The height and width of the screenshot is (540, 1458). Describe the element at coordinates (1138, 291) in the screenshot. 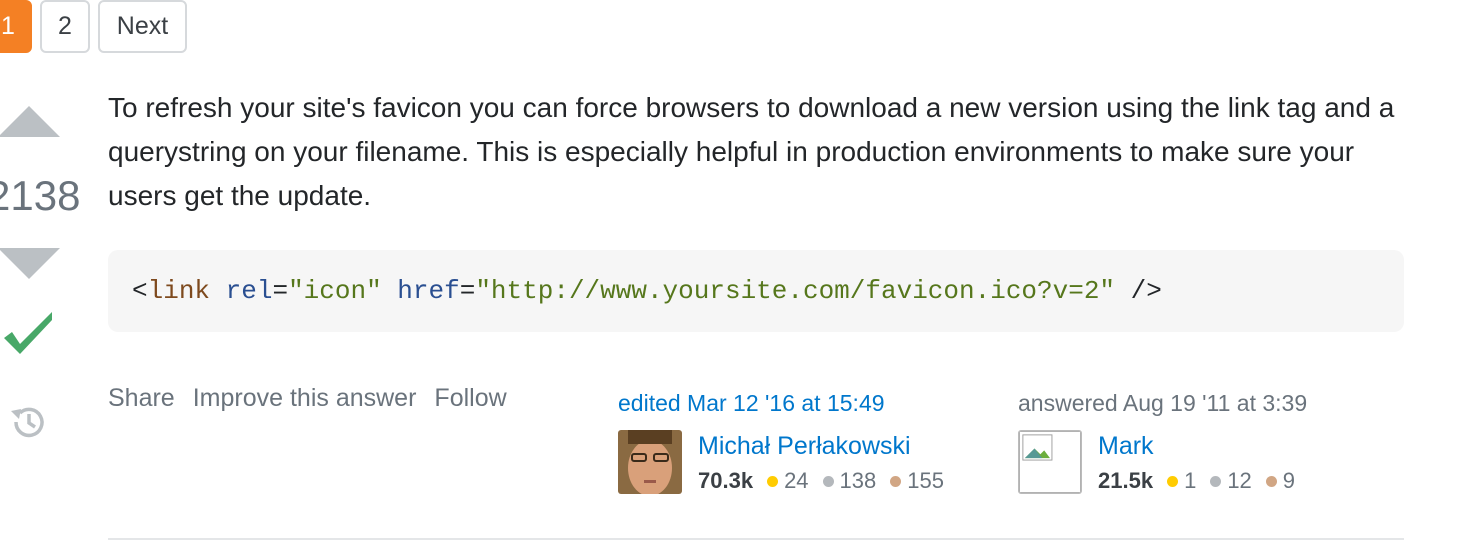

I see `code-close: />` at that location.